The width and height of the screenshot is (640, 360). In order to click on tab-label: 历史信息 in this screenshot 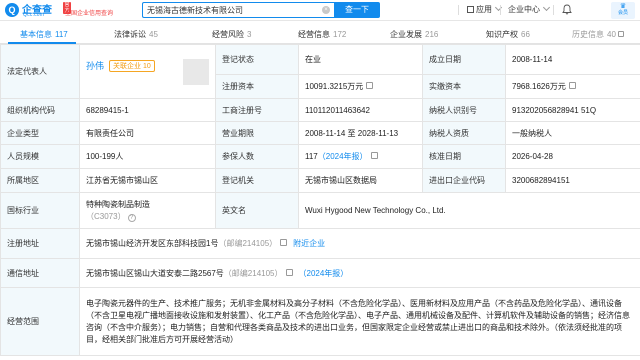, I will do `click(588, 34)`.